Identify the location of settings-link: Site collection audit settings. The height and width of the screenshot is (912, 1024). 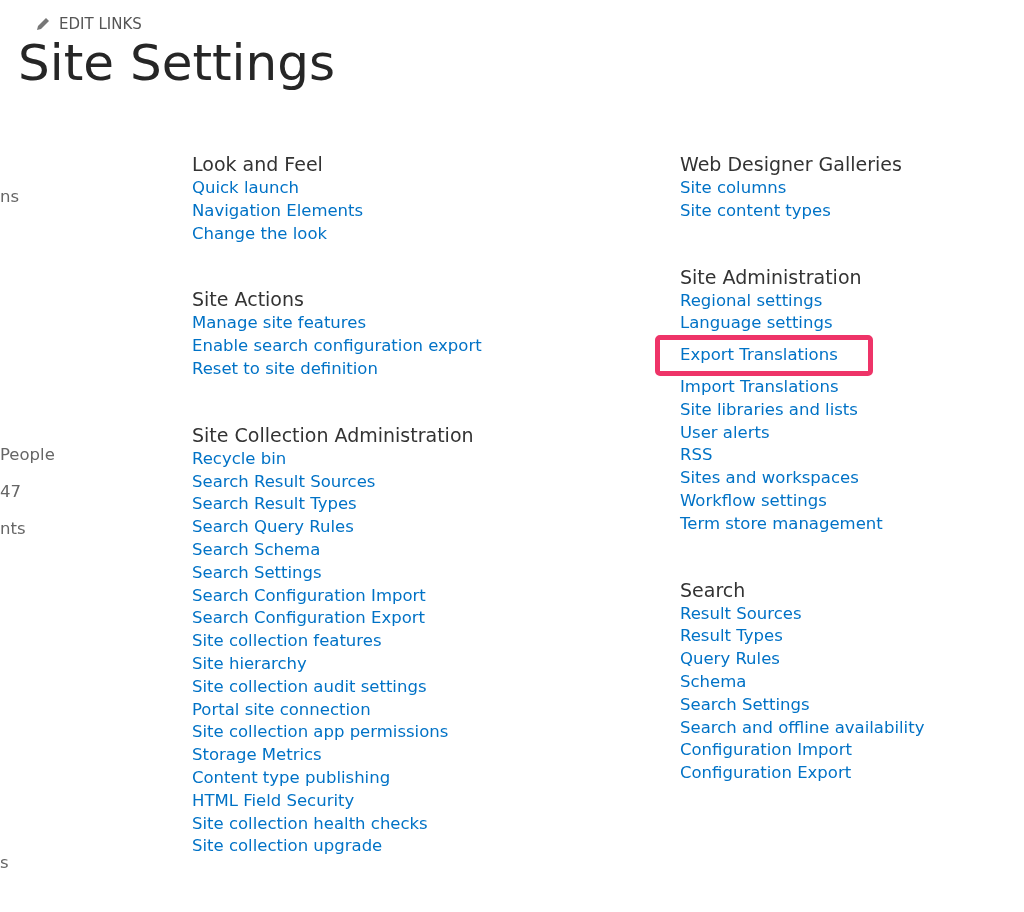
(309, 686).